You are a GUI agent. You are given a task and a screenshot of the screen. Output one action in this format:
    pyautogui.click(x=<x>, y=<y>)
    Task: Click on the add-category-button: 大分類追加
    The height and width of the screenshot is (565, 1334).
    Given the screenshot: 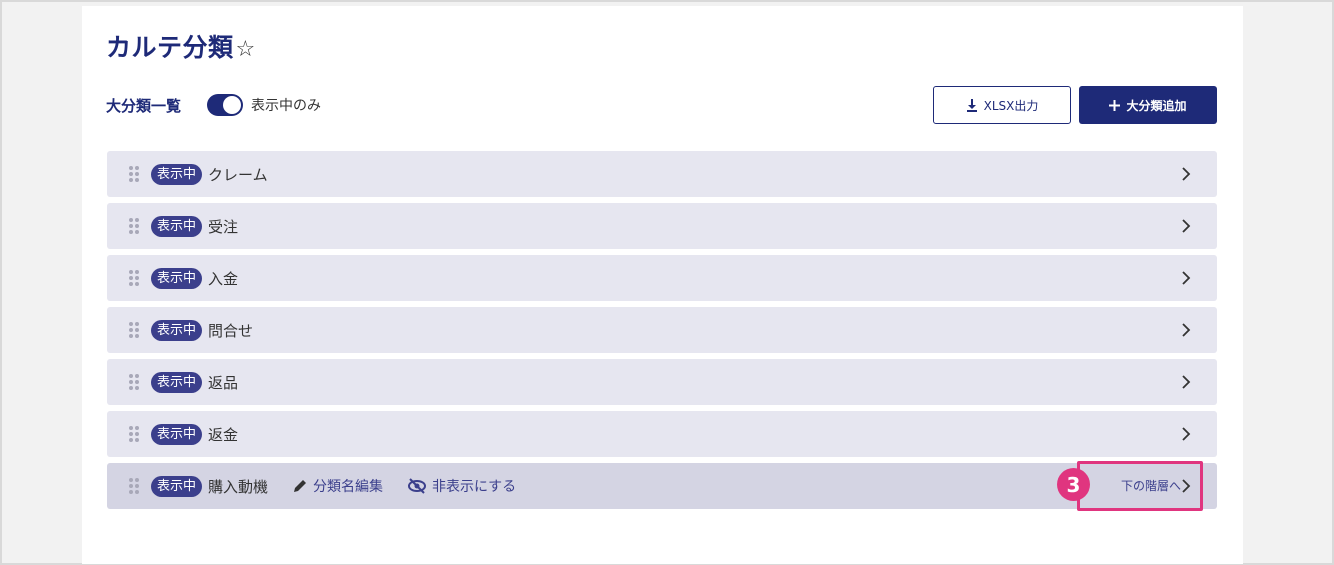 What is the action you would take?
    pyautogui.click(x=1148, y=105)
    